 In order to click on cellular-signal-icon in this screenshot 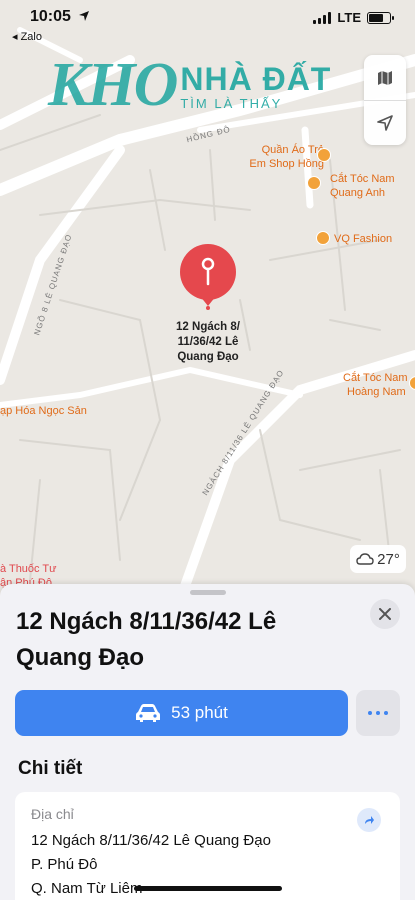, I will do `click(322, 17)`.